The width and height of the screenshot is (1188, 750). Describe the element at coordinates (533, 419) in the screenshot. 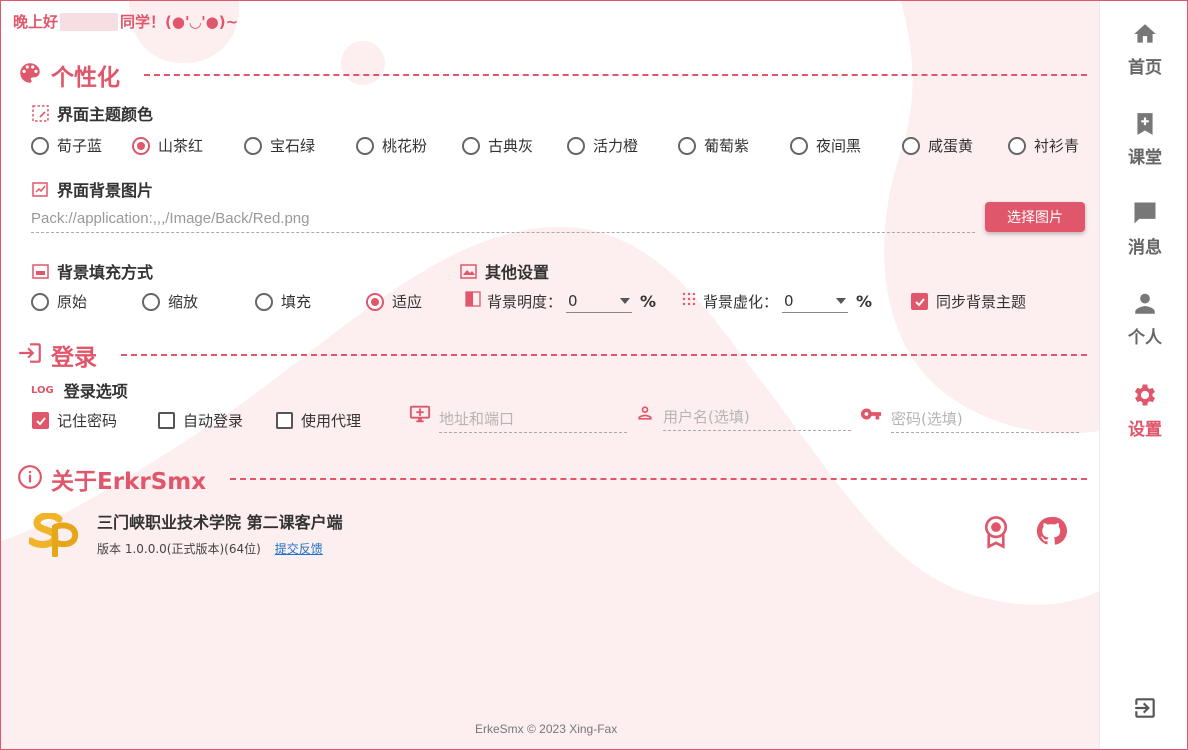

I see `address-input` at that location.